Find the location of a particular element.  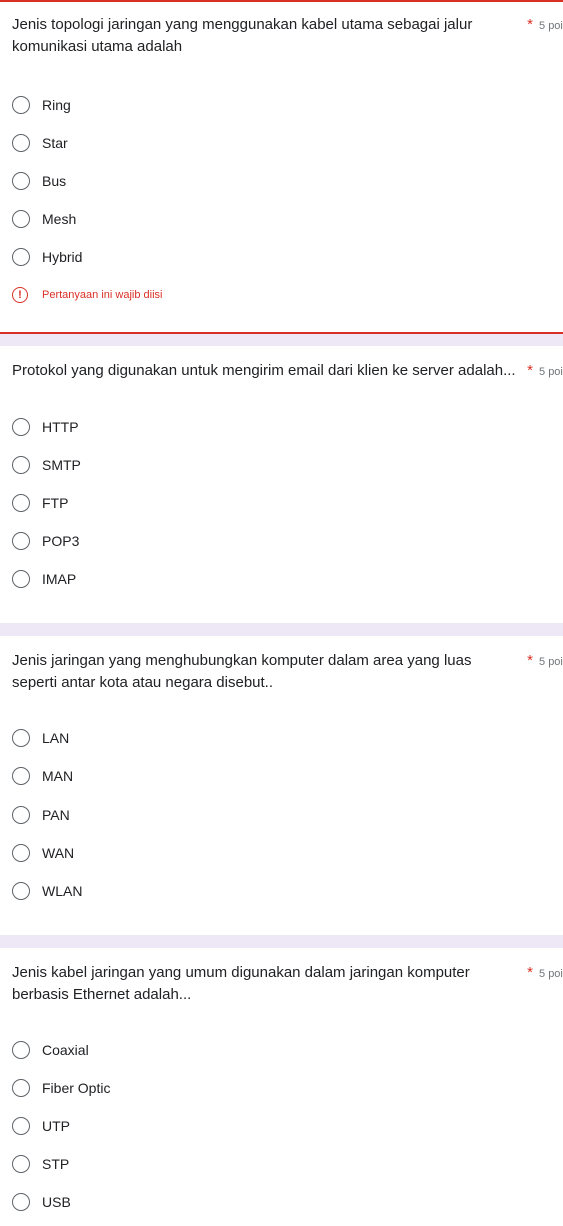

error-icon: ! is located at coordinates (20, 295).